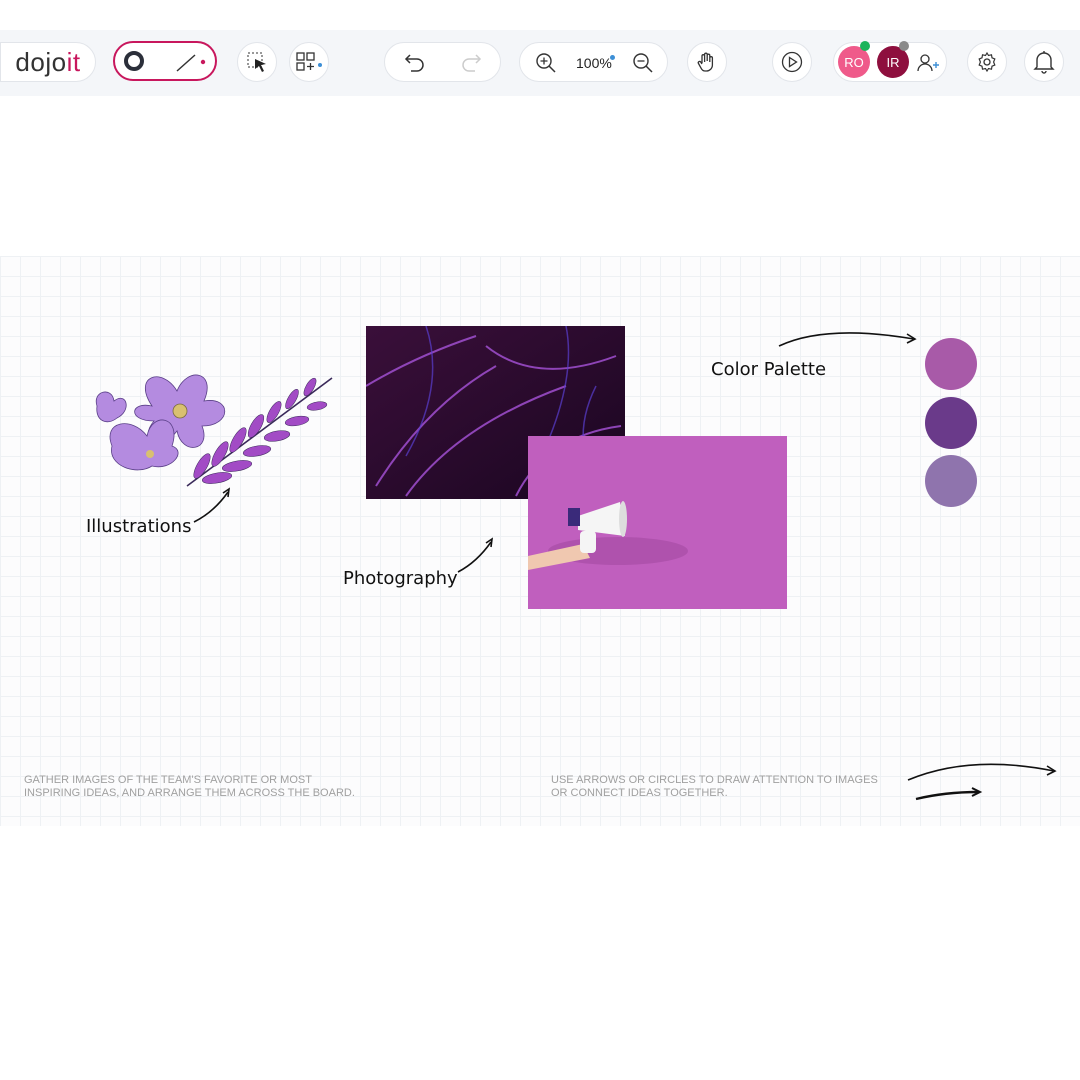 Image resolution: width=1080 pixels, height=1080 pixels. I want to click on undo-icon, so click(415, 64).